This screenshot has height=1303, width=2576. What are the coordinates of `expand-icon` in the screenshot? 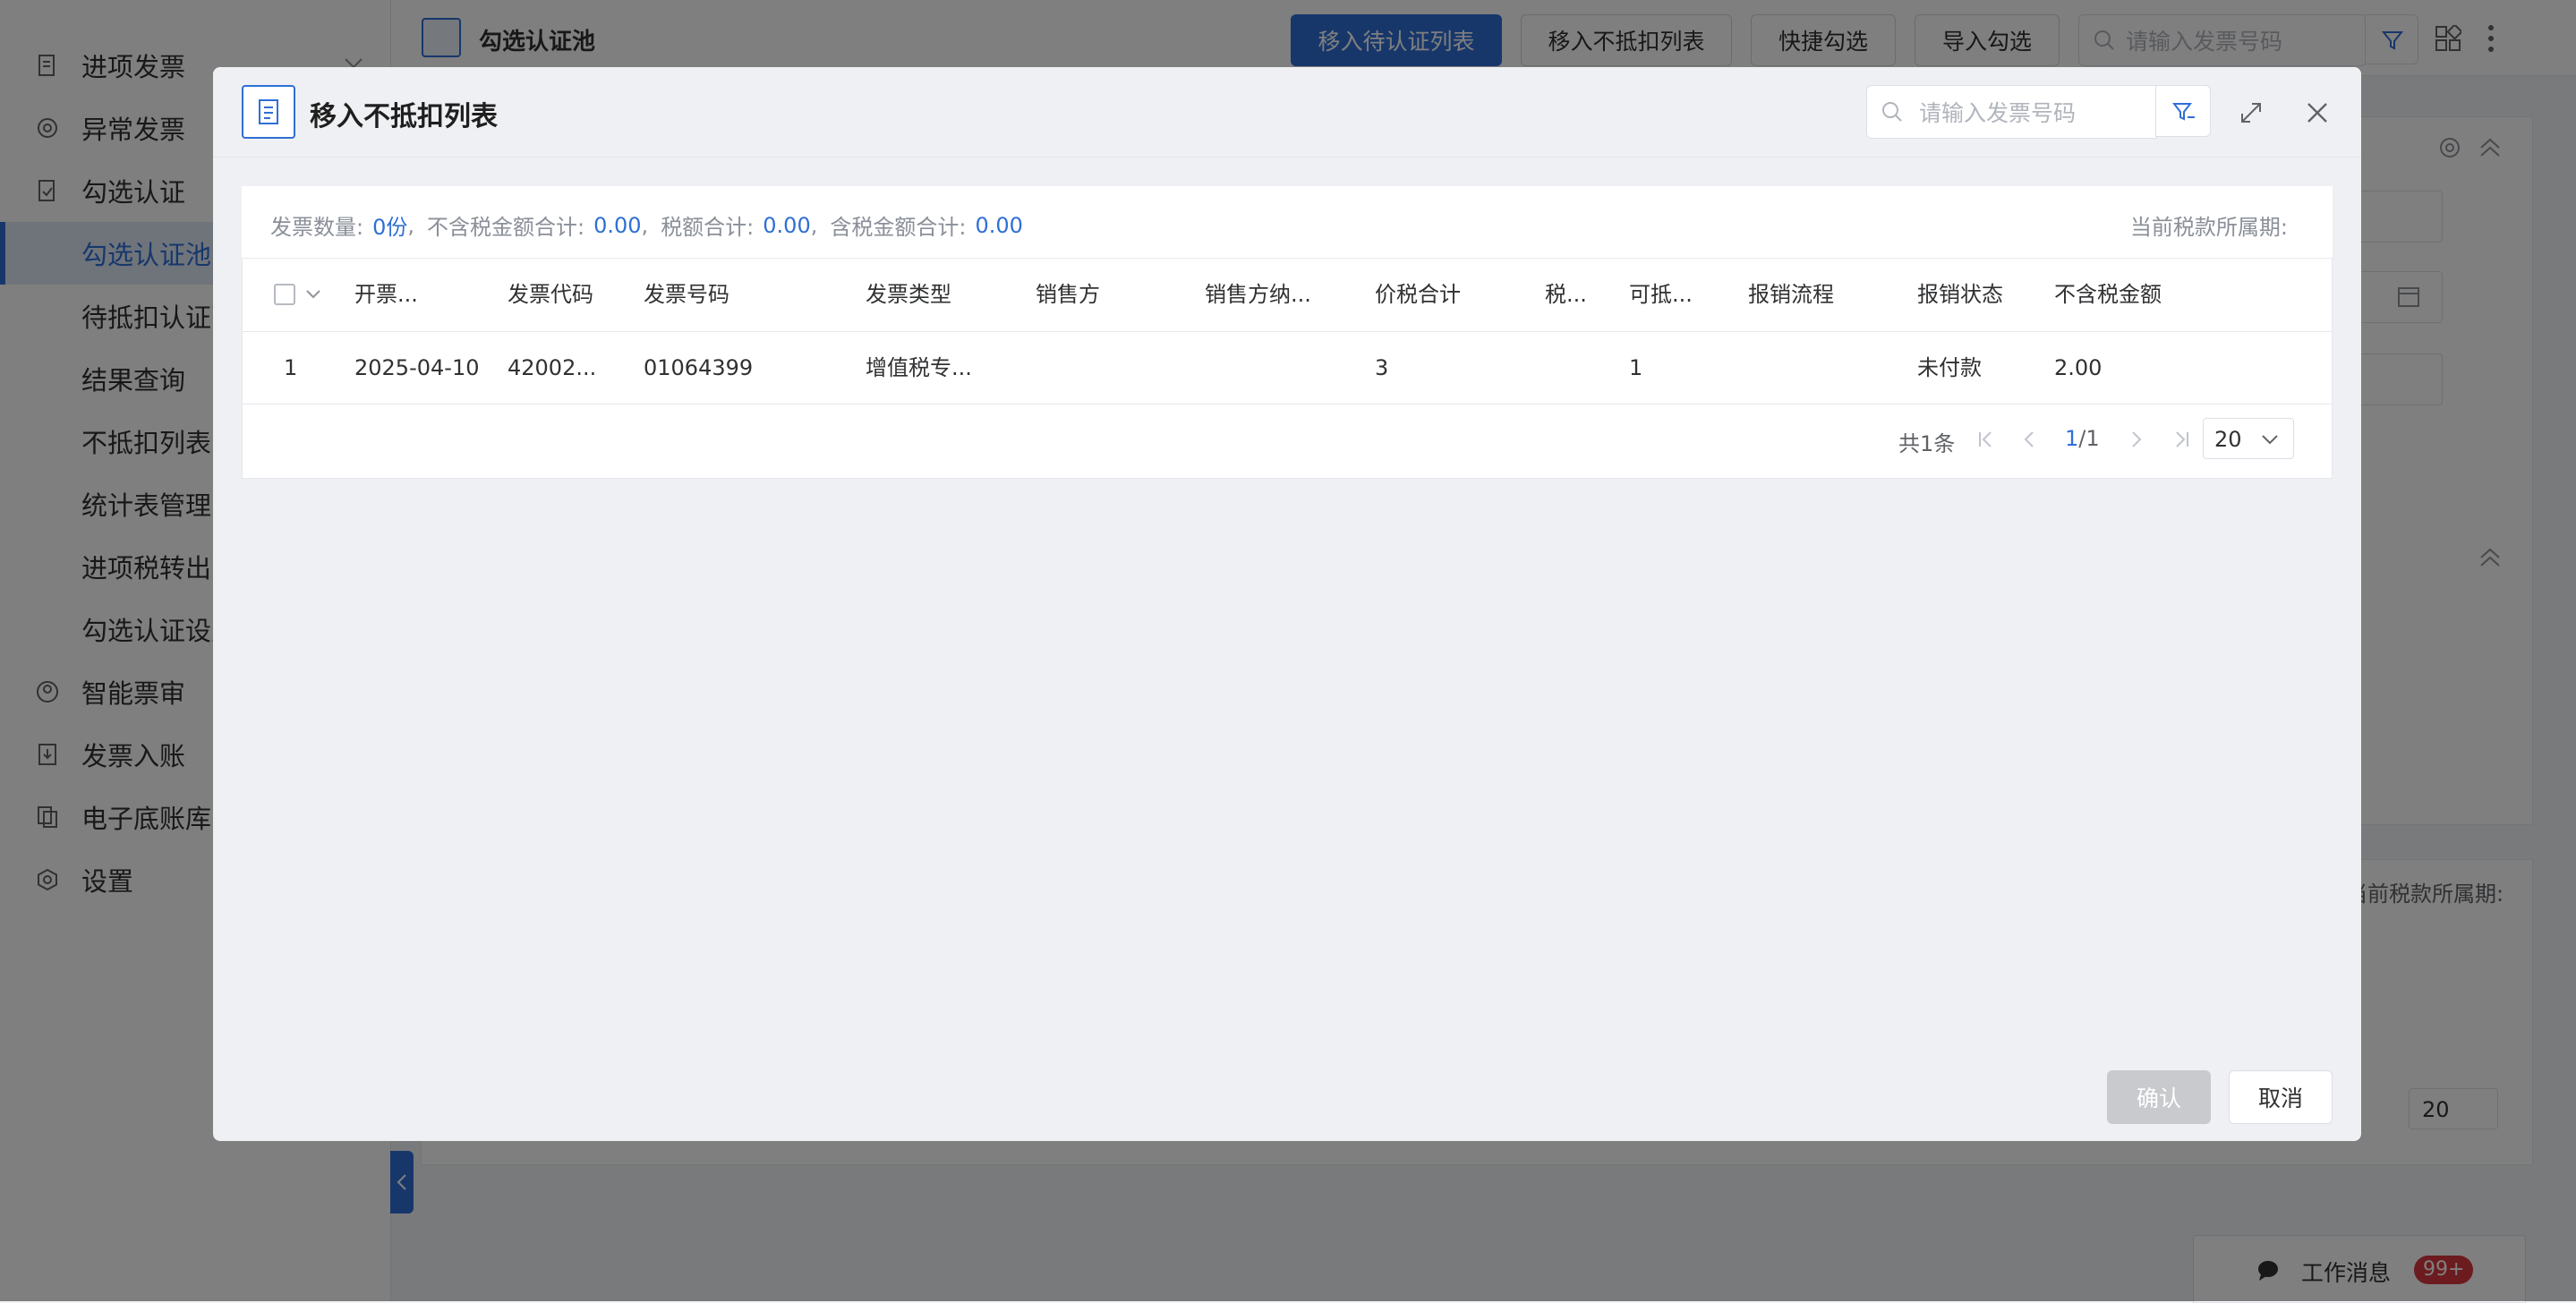 It's located at (2251, 112).